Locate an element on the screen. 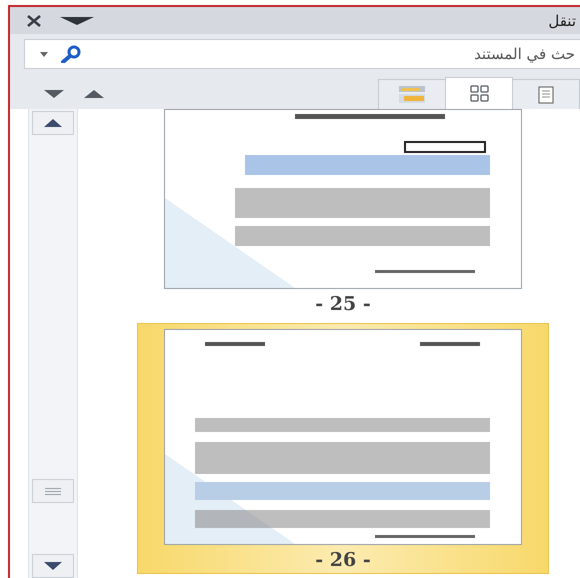 The image size is (580, 578). grid-icon is located at coordinates (479, 93).